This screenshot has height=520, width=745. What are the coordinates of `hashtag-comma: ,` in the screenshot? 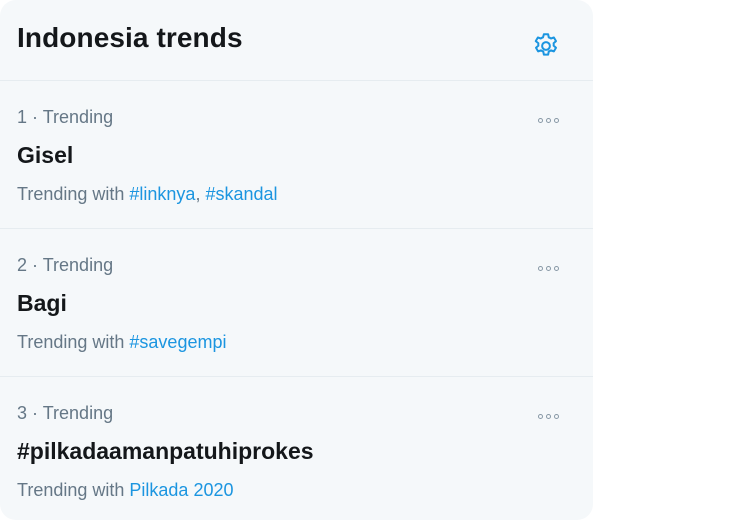 It's located at (200, 194).